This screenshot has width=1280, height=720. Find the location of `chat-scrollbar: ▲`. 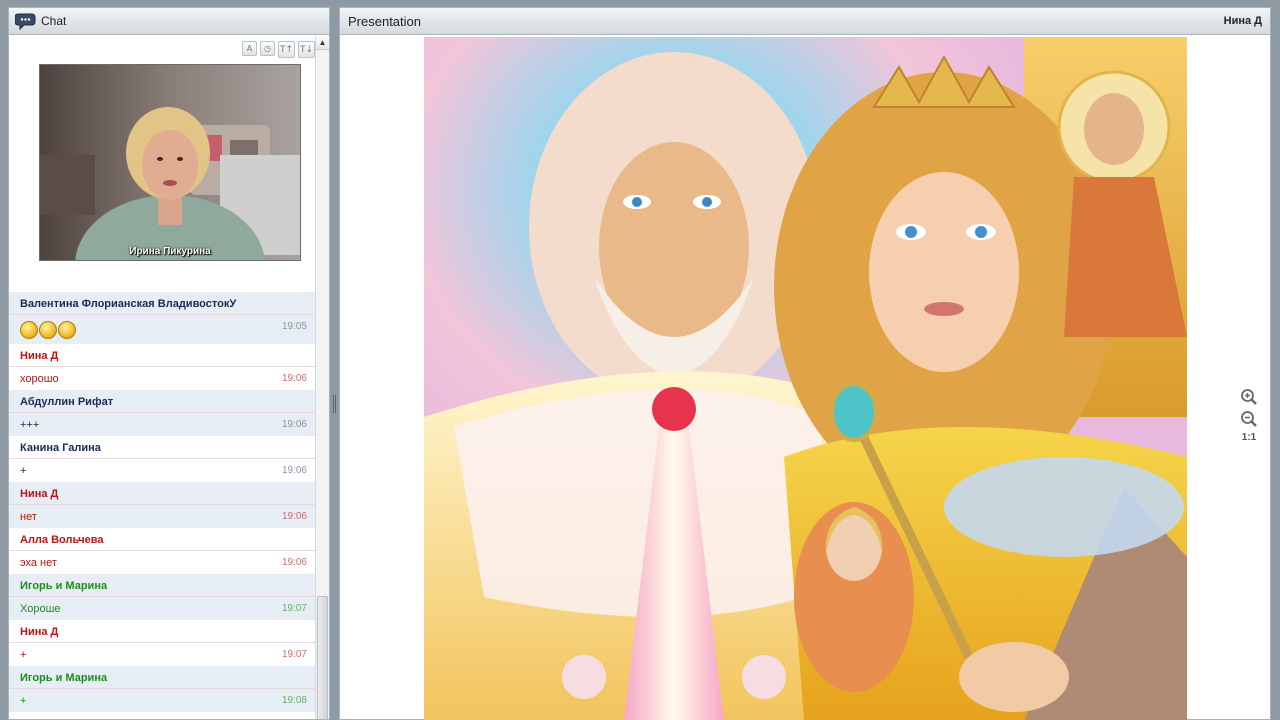

chat-scrollbar: ▲ is located at coordinates (322, 377).